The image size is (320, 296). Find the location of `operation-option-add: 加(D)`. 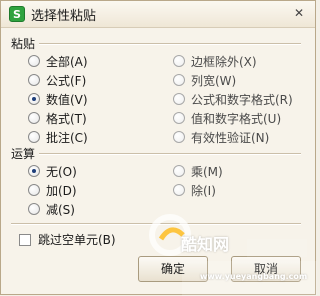

operation-option-add: 加(D) is located at coordinates (52, 190).